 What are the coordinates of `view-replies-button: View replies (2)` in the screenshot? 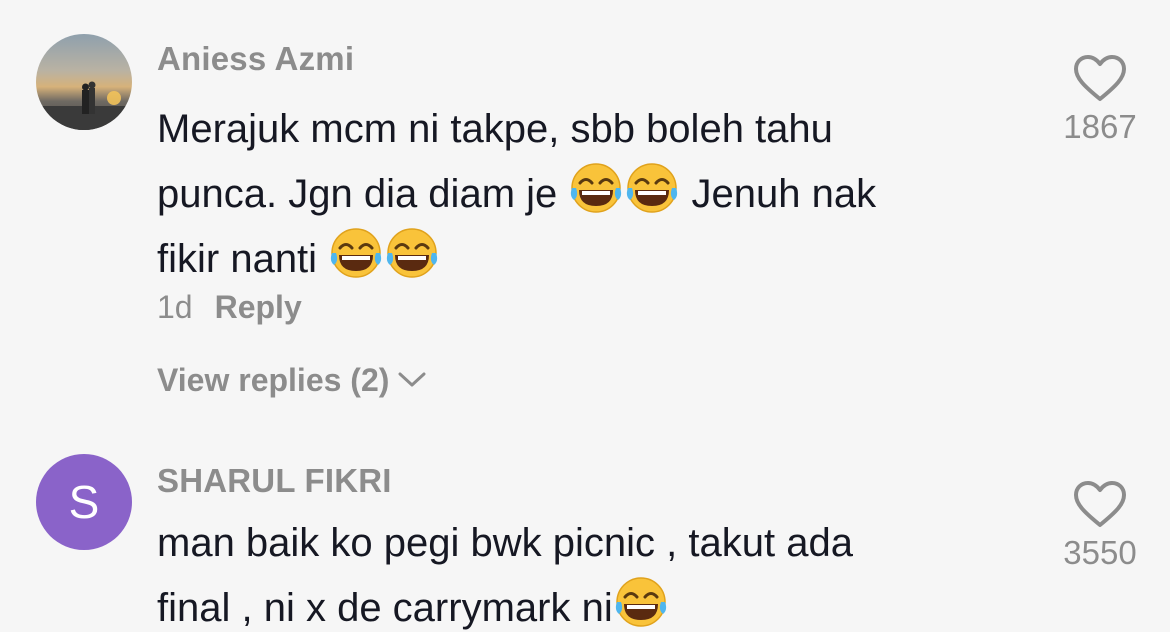 It's located at (292, 380).